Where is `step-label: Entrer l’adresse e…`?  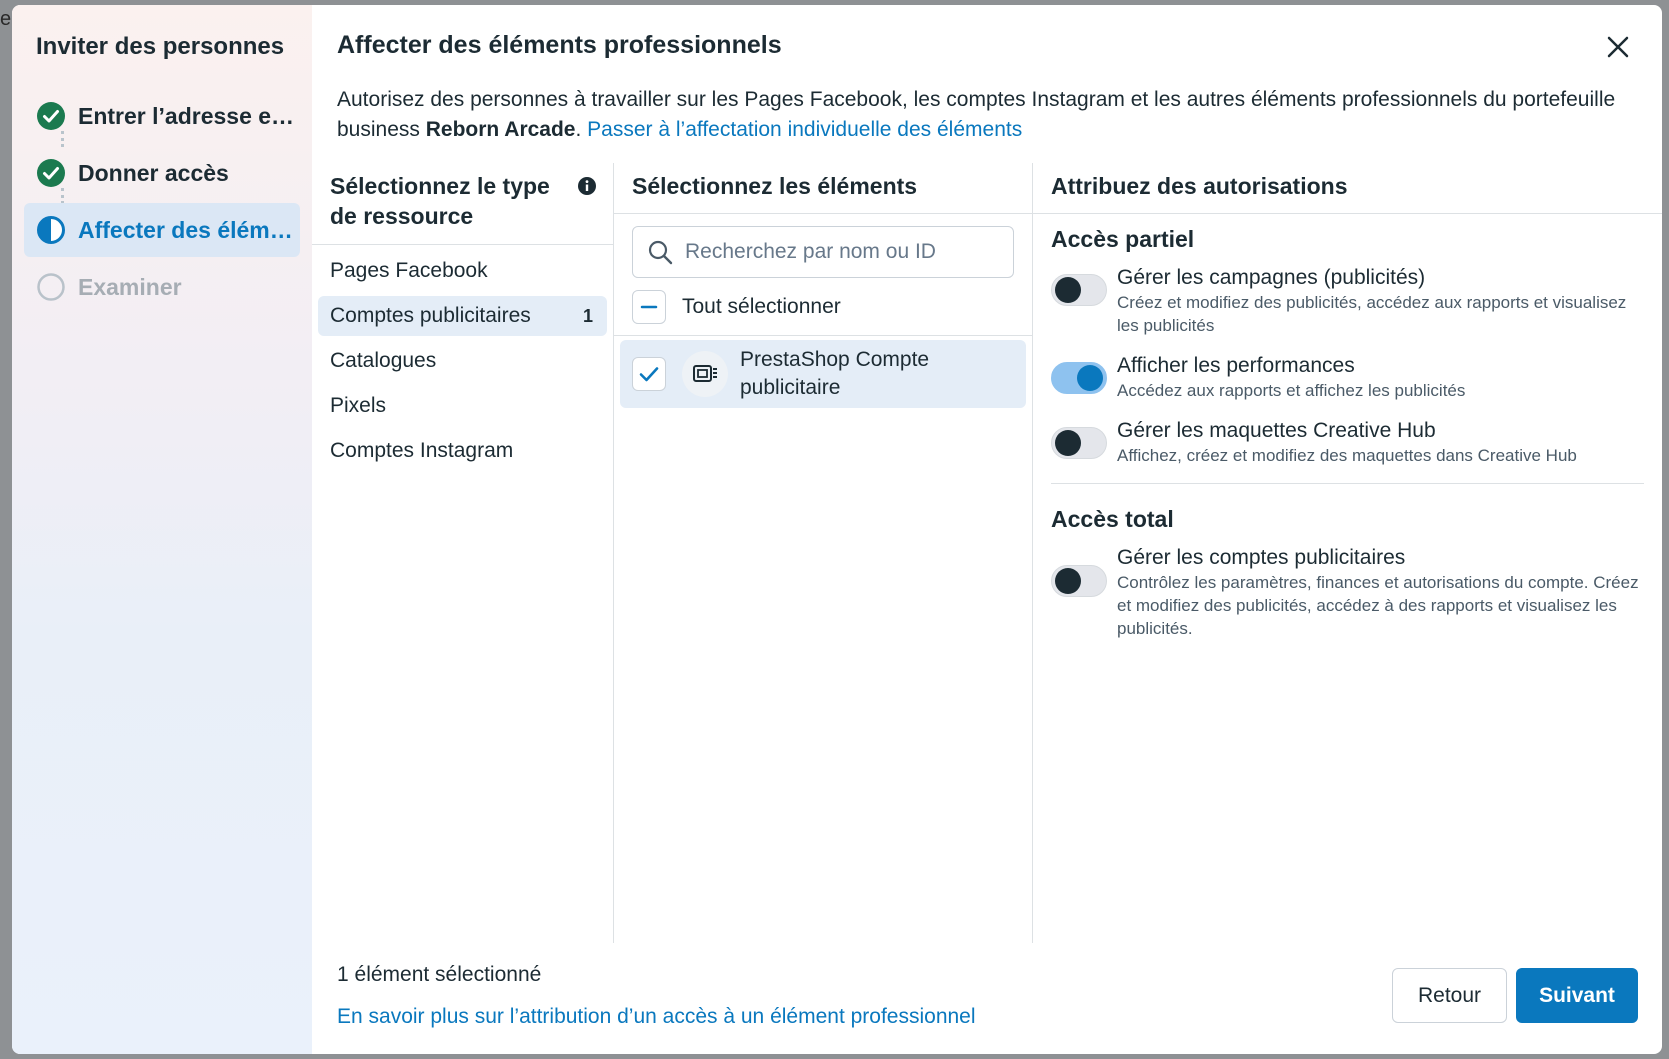 step-label: Entrer l’adresse e… is located at coordinates (186, 115).